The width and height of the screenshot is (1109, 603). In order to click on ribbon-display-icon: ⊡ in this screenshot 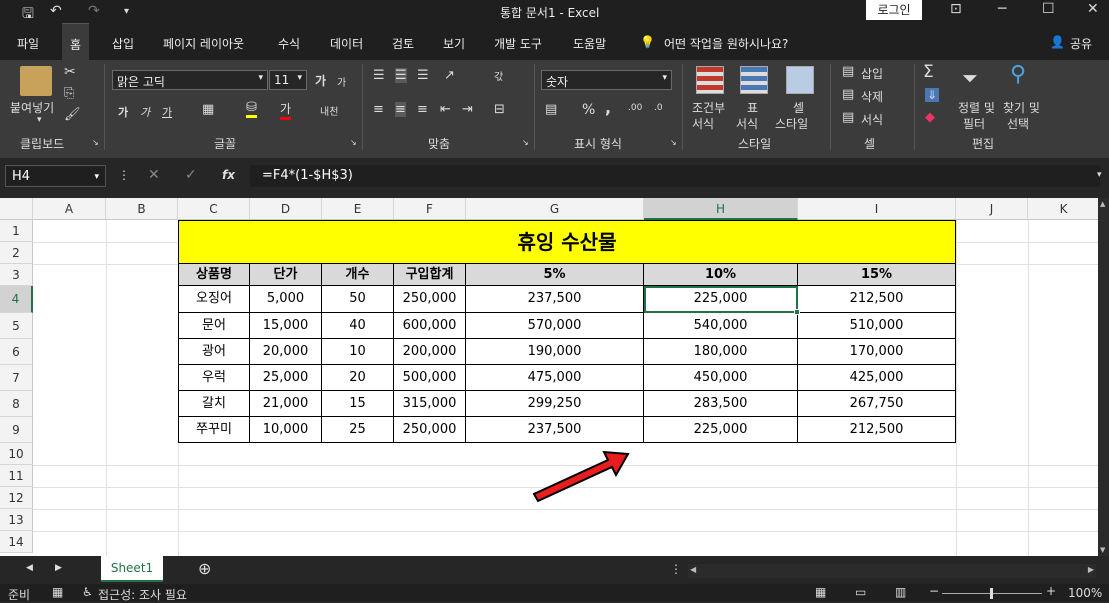, I will do `click(956, 9)`.